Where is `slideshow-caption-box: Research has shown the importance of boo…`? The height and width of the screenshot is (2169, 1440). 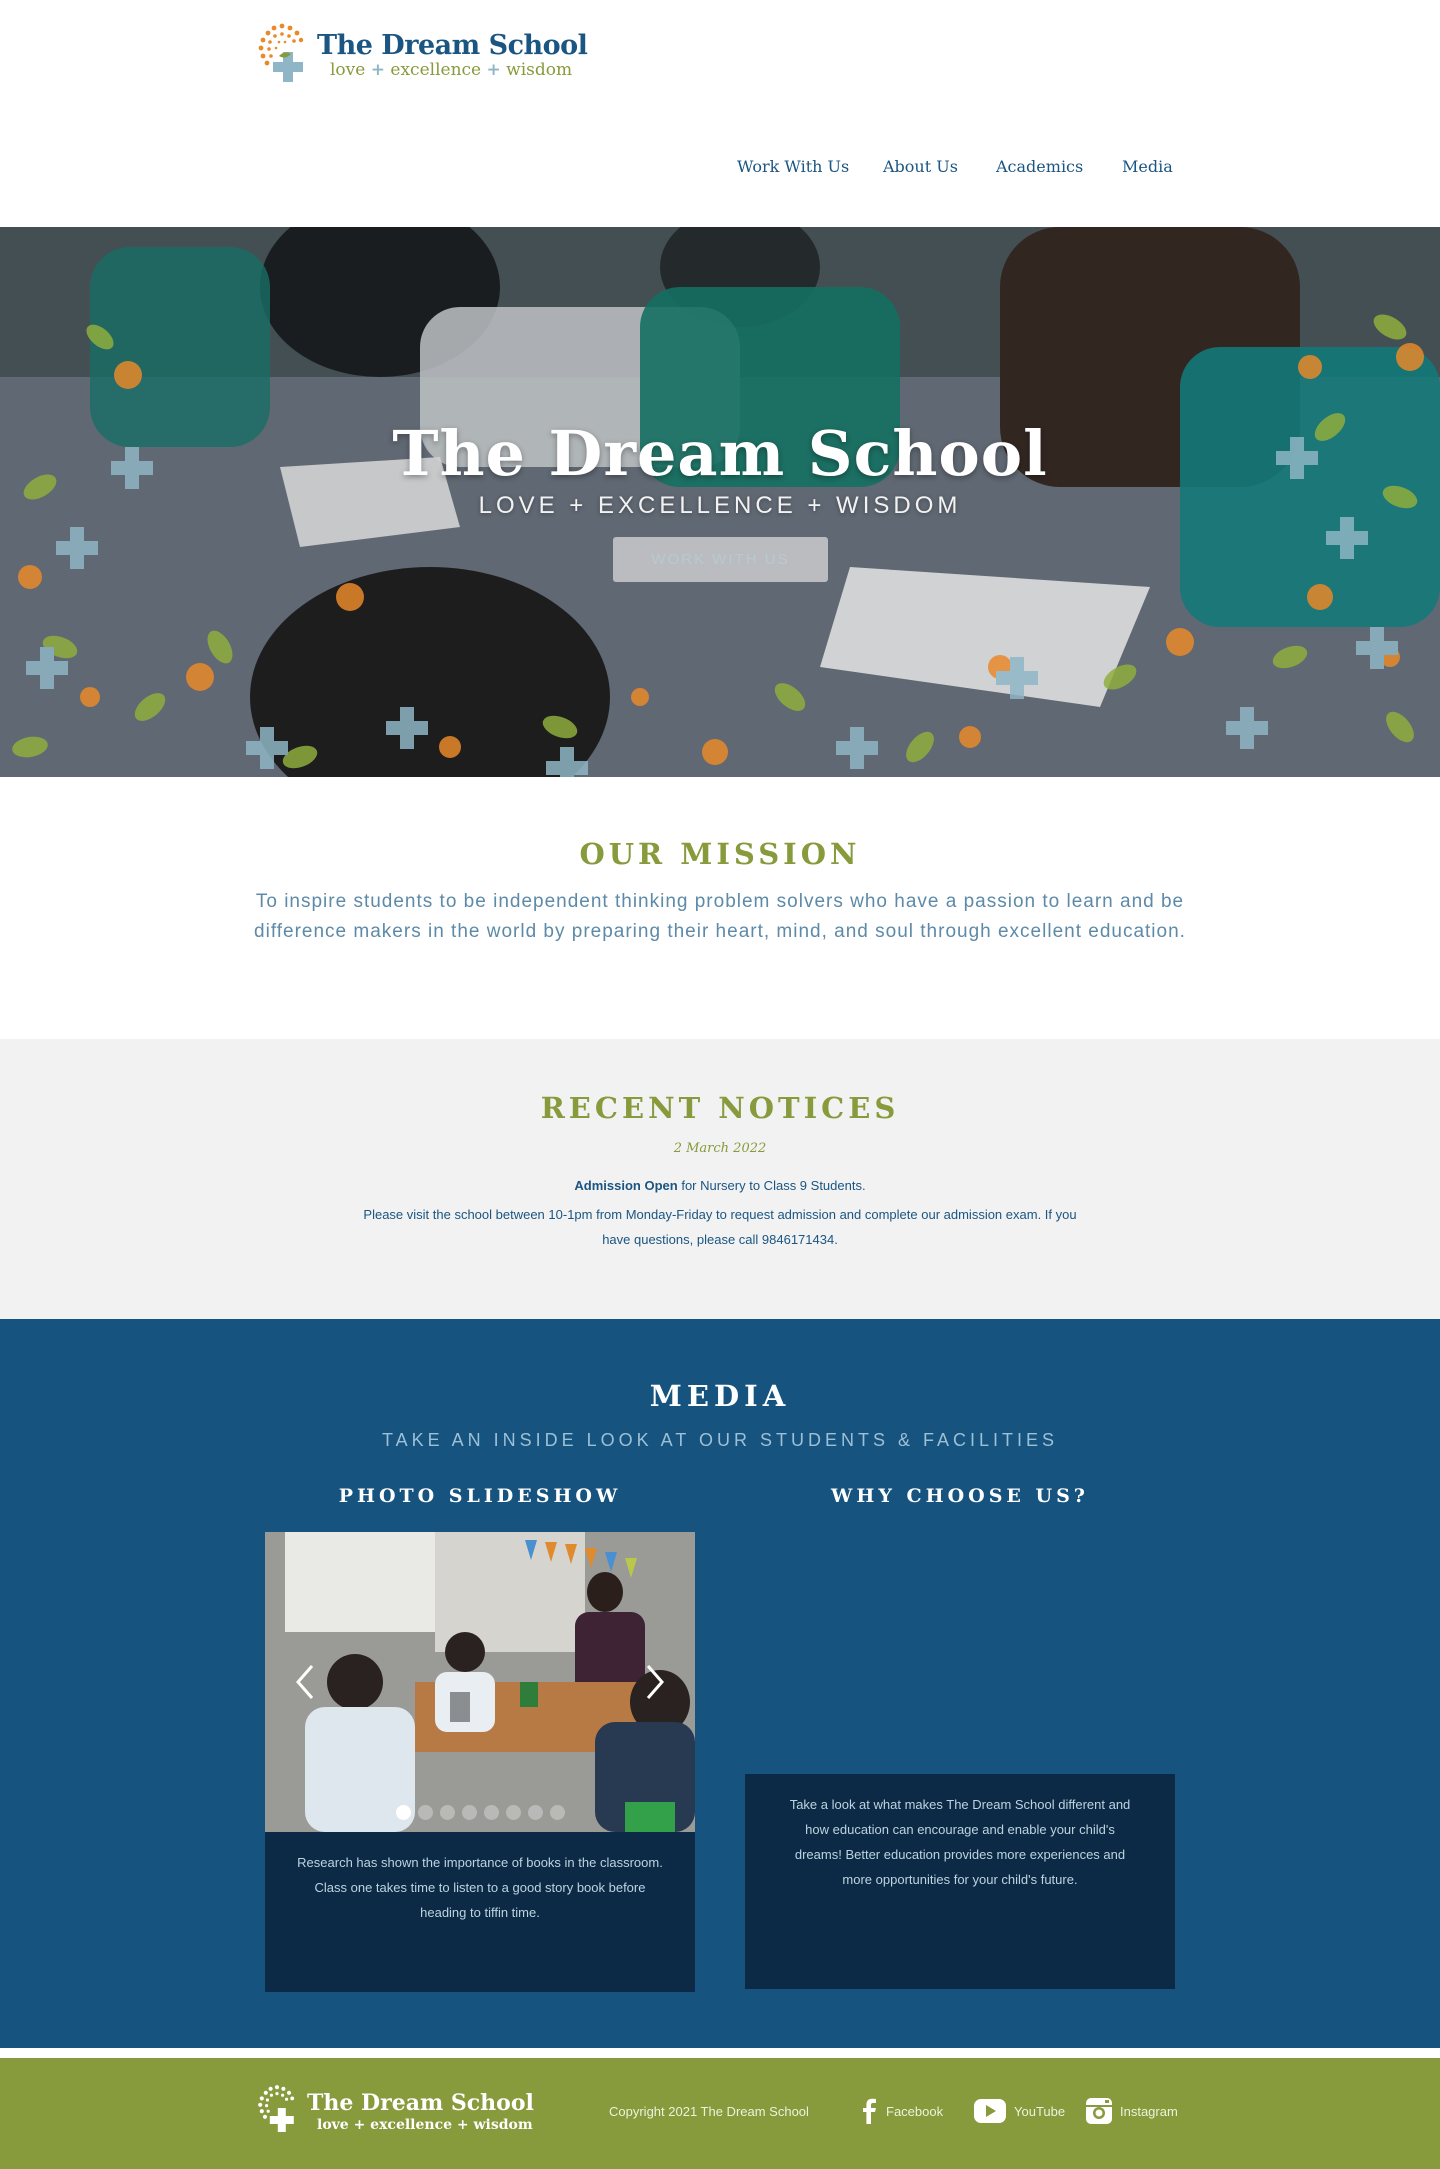
slideshow-caption-box: Research has shown the importance of boo… is located at coordinates (480, 1912).